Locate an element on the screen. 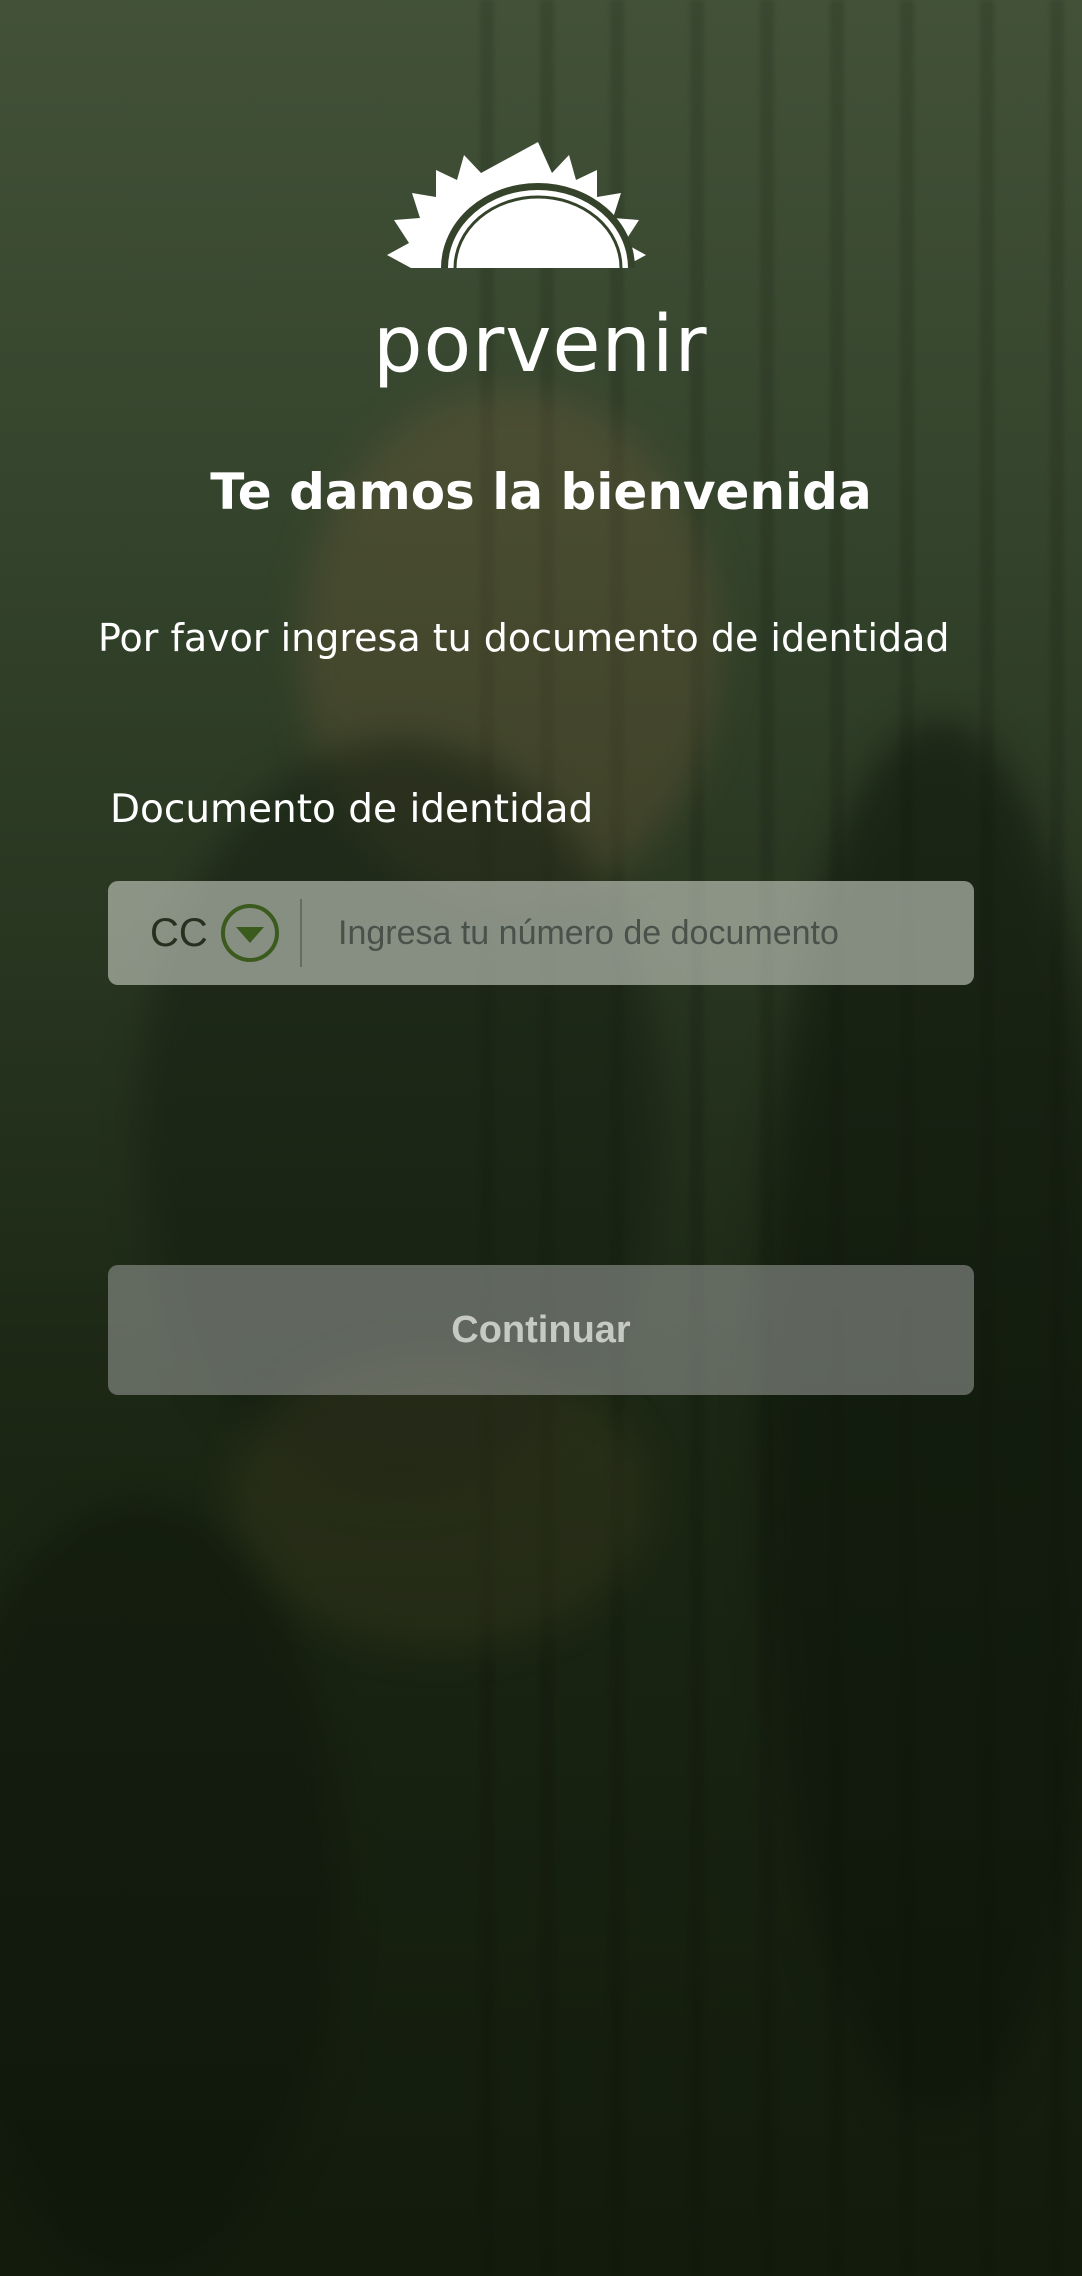 The image size is (1082, 2276). welcome-title: Te damos la bienvenida is located at coordinates (541, 492).